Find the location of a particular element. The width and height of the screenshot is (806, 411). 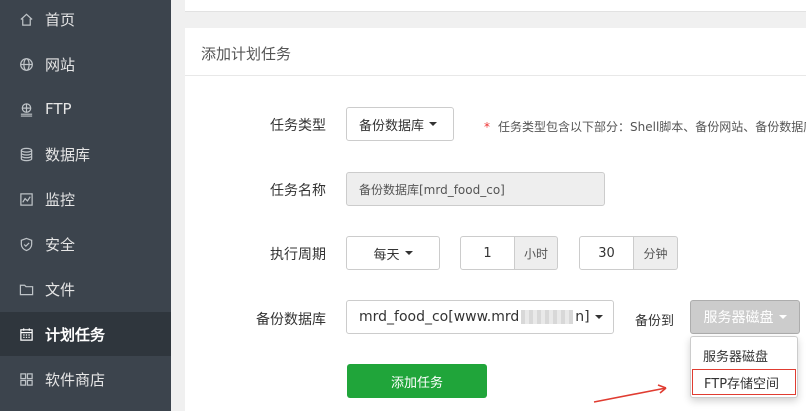

sidebar-item-database: 数据库 is located at coordinates (85, 154).